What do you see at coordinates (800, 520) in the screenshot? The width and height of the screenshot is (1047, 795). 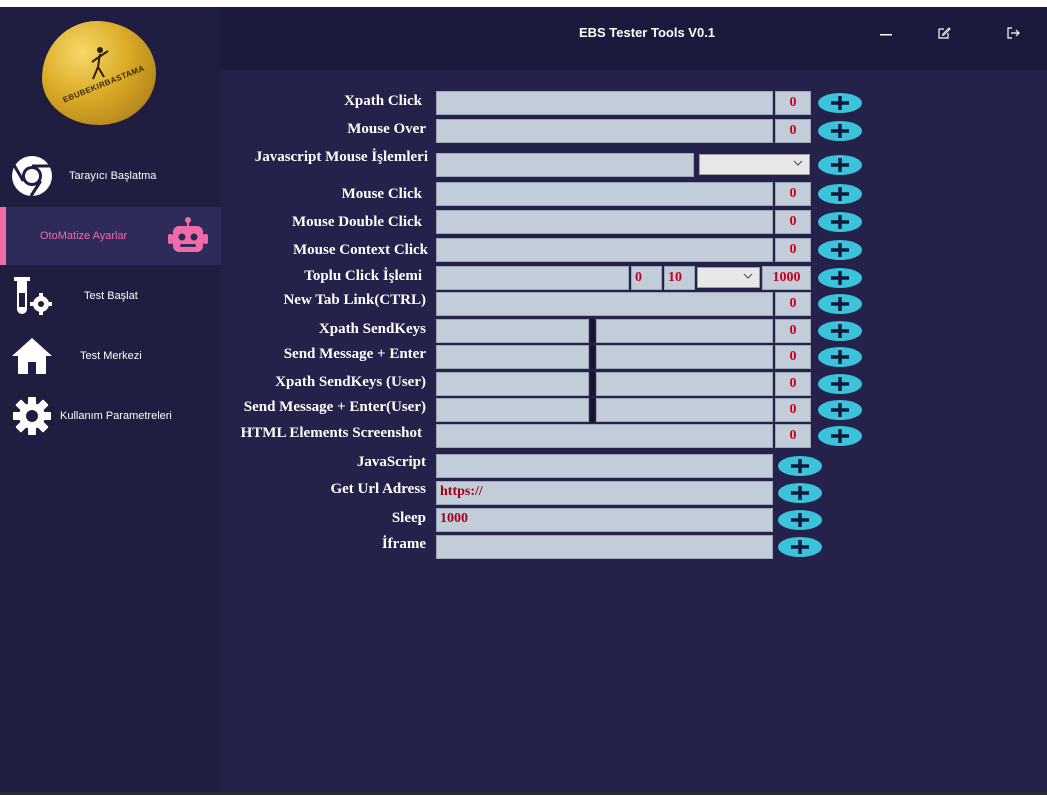 I see `add-sleep-button` at bounding box center [800, 520].